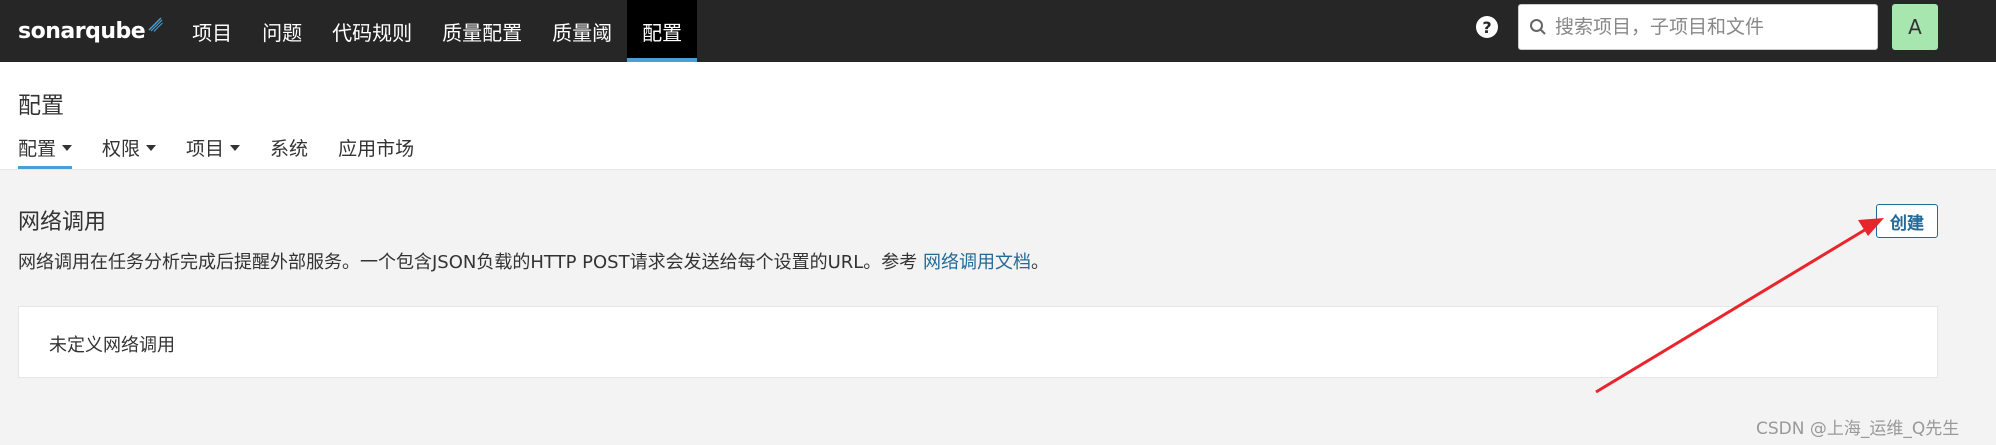 The height and width of the screenshot is (445, 1996). I want to click on tab-projects: 项目, so click(213, 151).